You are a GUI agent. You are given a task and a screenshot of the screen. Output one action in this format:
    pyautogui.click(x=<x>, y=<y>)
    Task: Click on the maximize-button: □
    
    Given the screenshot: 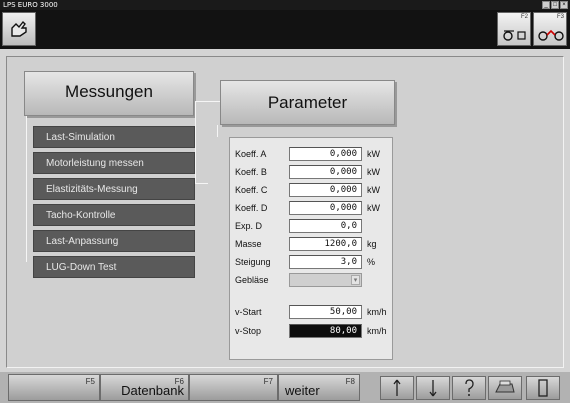 What is the action you would take?
    pyautogui.click(x=555, y=5)
    